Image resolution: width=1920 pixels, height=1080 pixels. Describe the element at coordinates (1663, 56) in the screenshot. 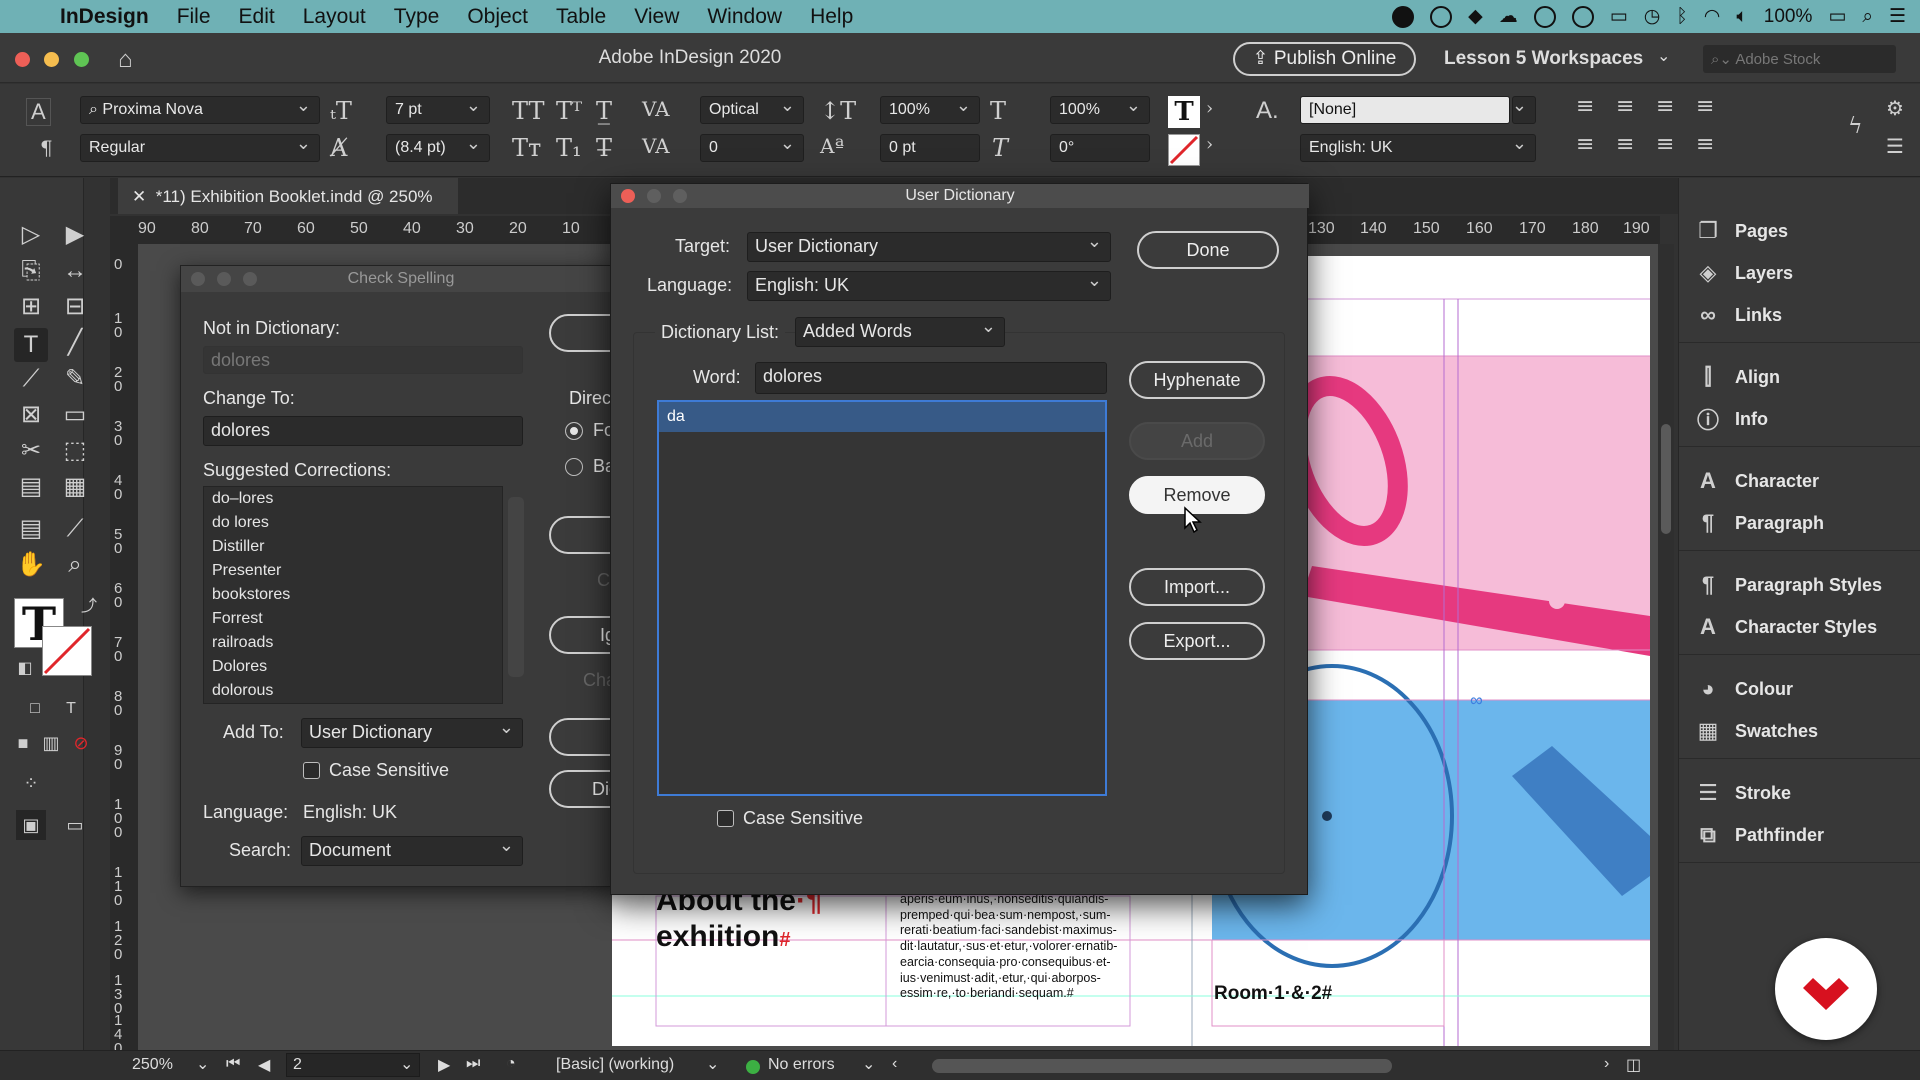

I see `chevron-down-icon: ⌄` at that location.